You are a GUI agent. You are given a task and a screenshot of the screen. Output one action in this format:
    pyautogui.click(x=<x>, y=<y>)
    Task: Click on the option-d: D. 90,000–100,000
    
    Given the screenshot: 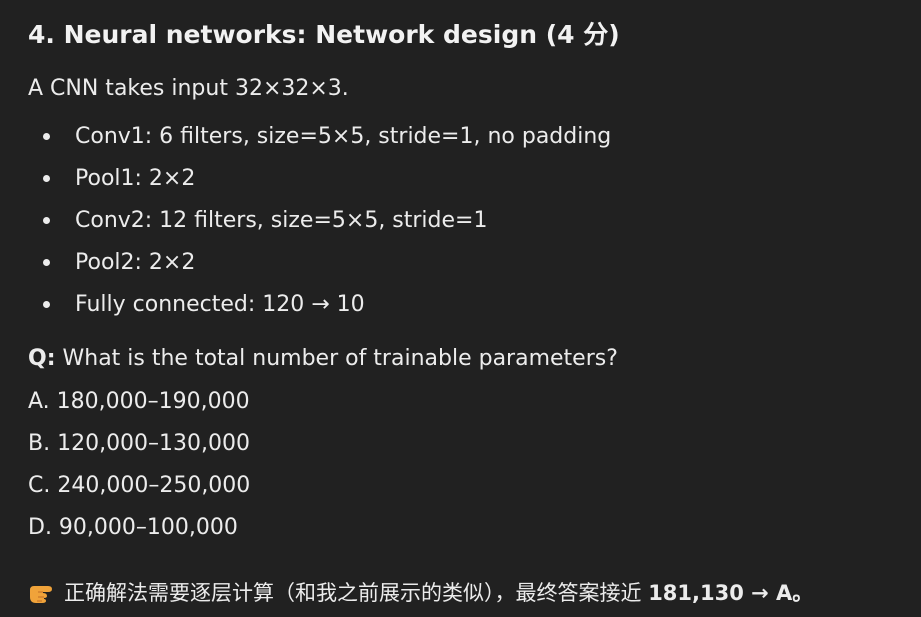 What is the action you would take?
    pyautogui.click(x=133, y=527)
    